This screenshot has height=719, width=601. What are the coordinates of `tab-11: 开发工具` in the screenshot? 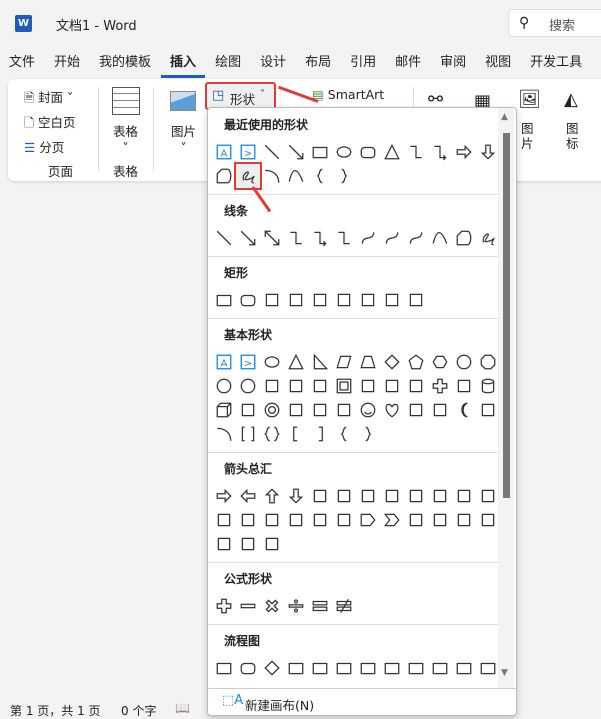 It's located at (556, 63).